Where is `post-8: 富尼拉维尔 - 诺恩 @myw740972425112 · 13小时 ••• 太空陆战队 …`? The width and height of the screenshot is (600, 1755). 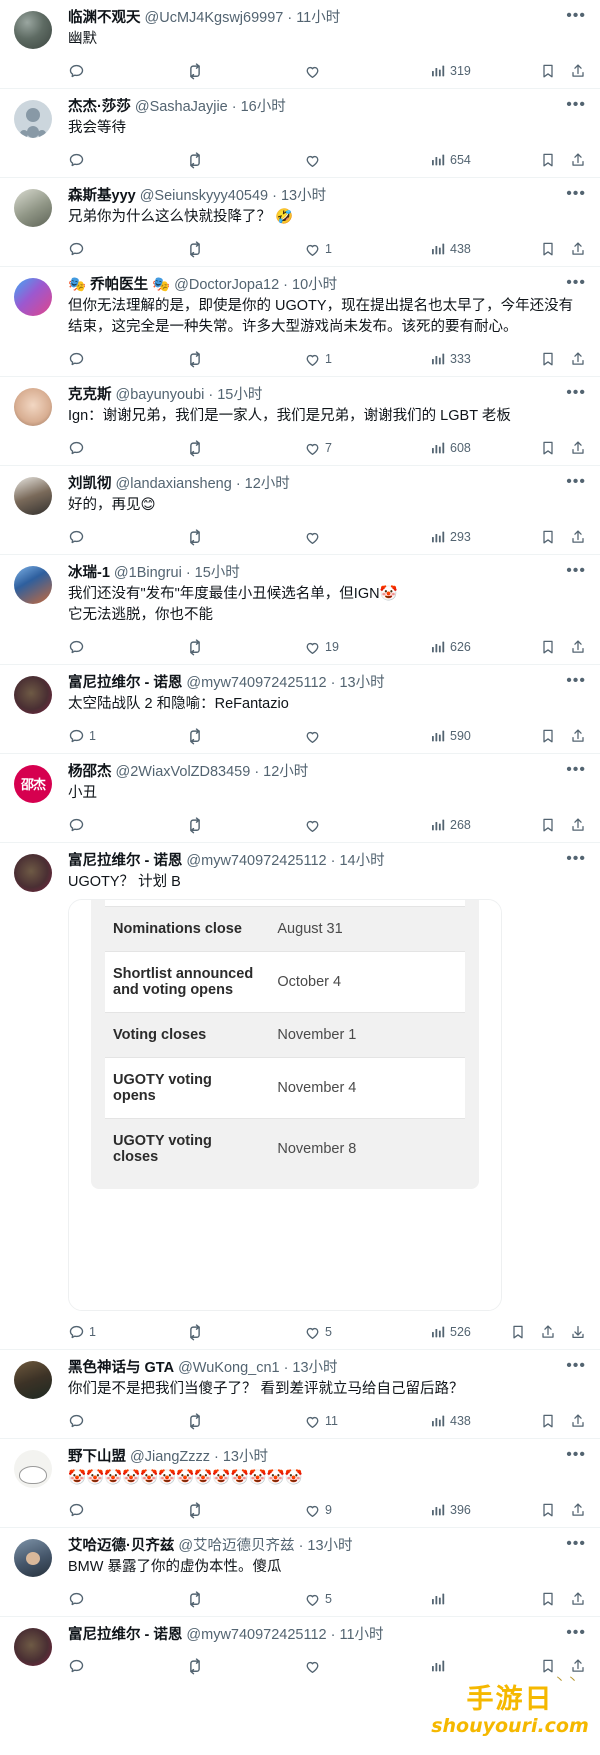 post-8: 富尼拉维尔 - 诺恩 @myw740972425112 · 13小时 ••• 太空陆战队 … is located at coordinates (300, 709).